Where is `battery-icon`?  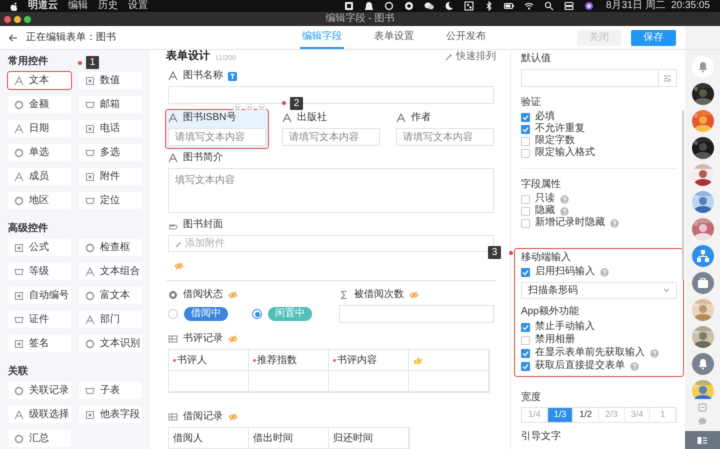
battery-icon is located at coordinates (509, 6).